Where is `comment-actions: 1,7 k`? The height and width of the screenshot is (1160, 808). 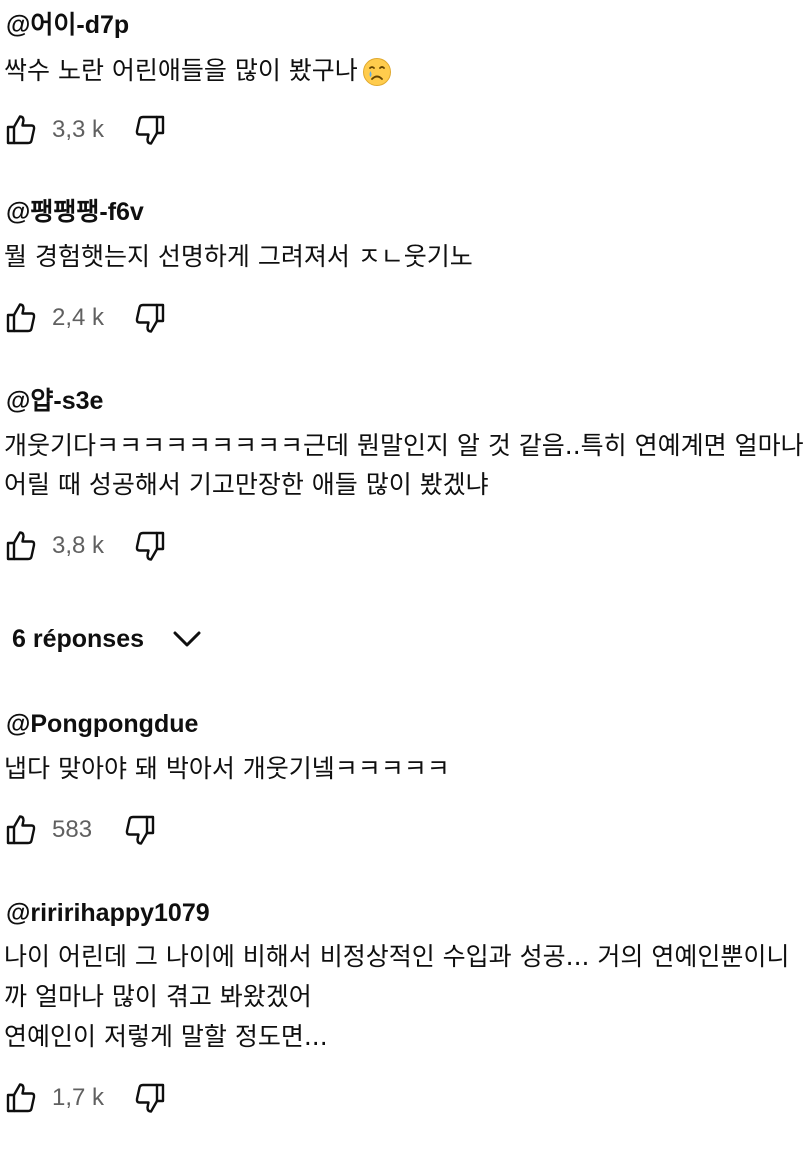
comment-actions: 1,7 k is located at coordinates (150, 1098).